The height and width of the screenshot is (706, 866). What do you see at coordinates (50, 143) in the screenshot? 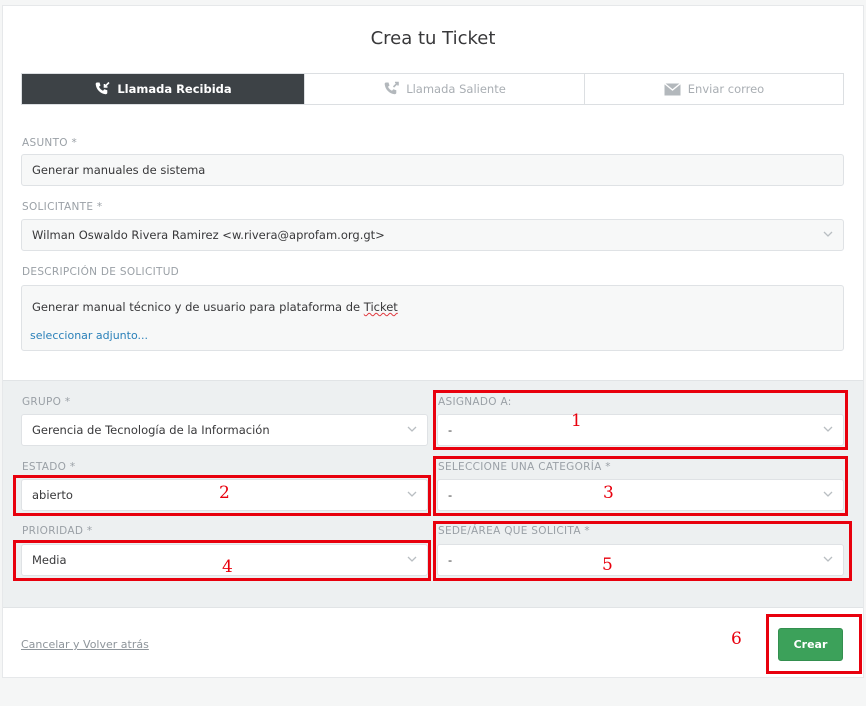
I see `asunto-label: ASUNTO *` at bounding box center [50, 143].